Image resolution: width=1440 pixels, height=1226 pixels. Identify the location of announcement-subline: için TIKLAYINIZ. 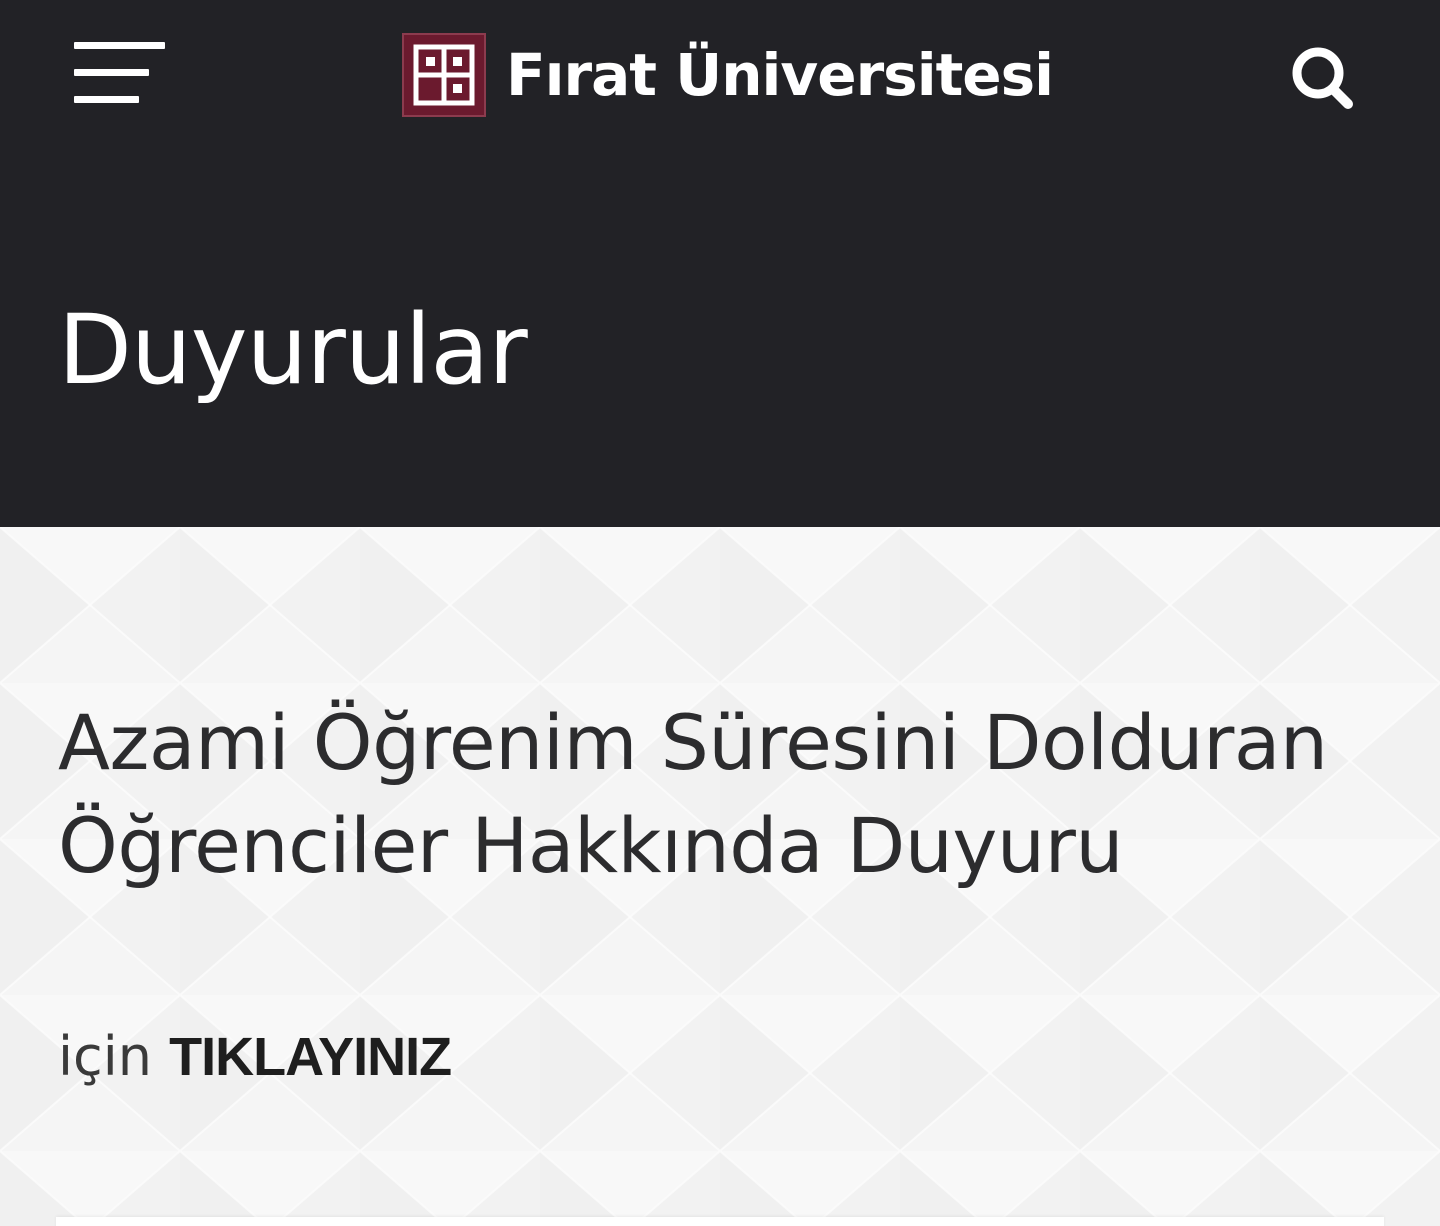
(255, 1057).